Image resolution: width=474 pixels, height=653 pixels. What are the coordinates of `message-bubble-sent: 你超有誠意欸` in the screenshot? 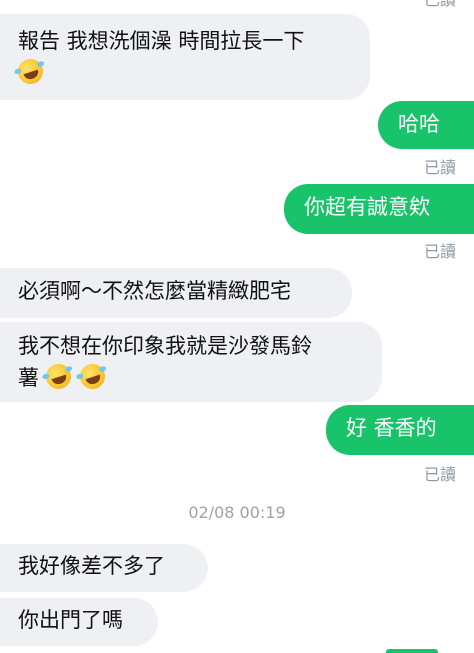 It's located at (379, 209).